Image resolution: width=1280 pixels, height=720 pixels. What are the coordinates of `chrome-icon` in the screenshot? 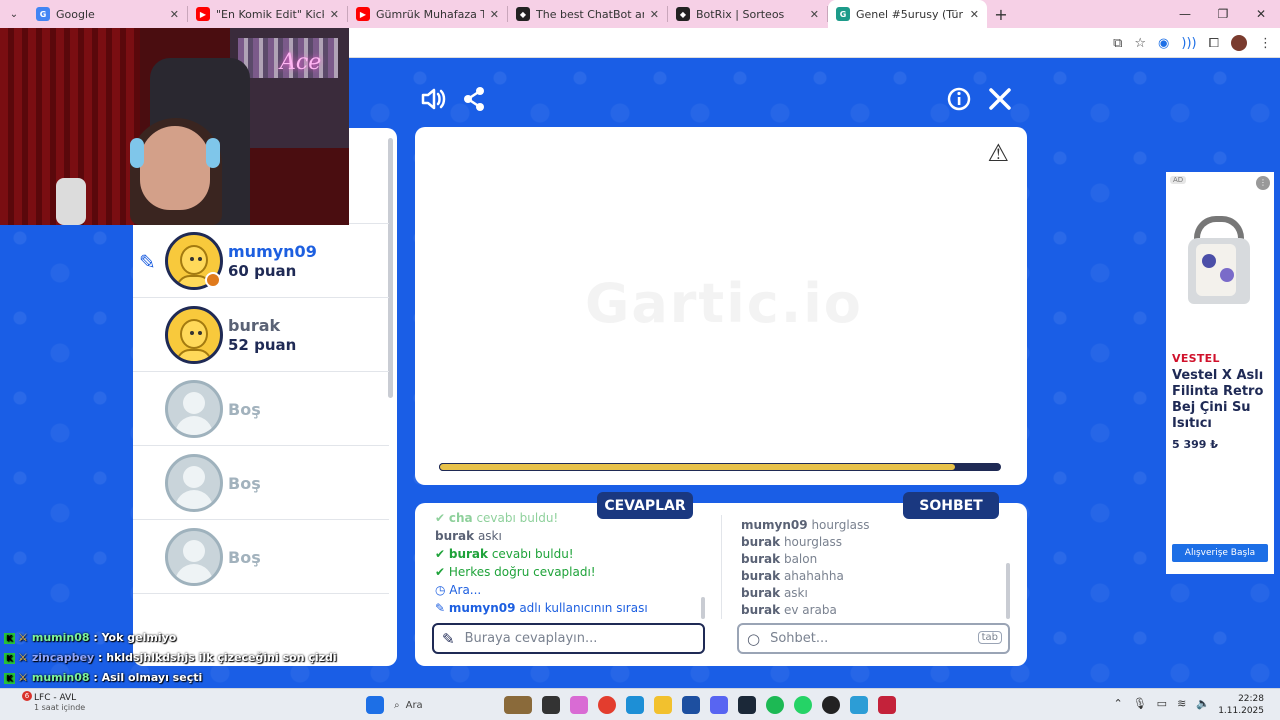 It's located at (607, 705).